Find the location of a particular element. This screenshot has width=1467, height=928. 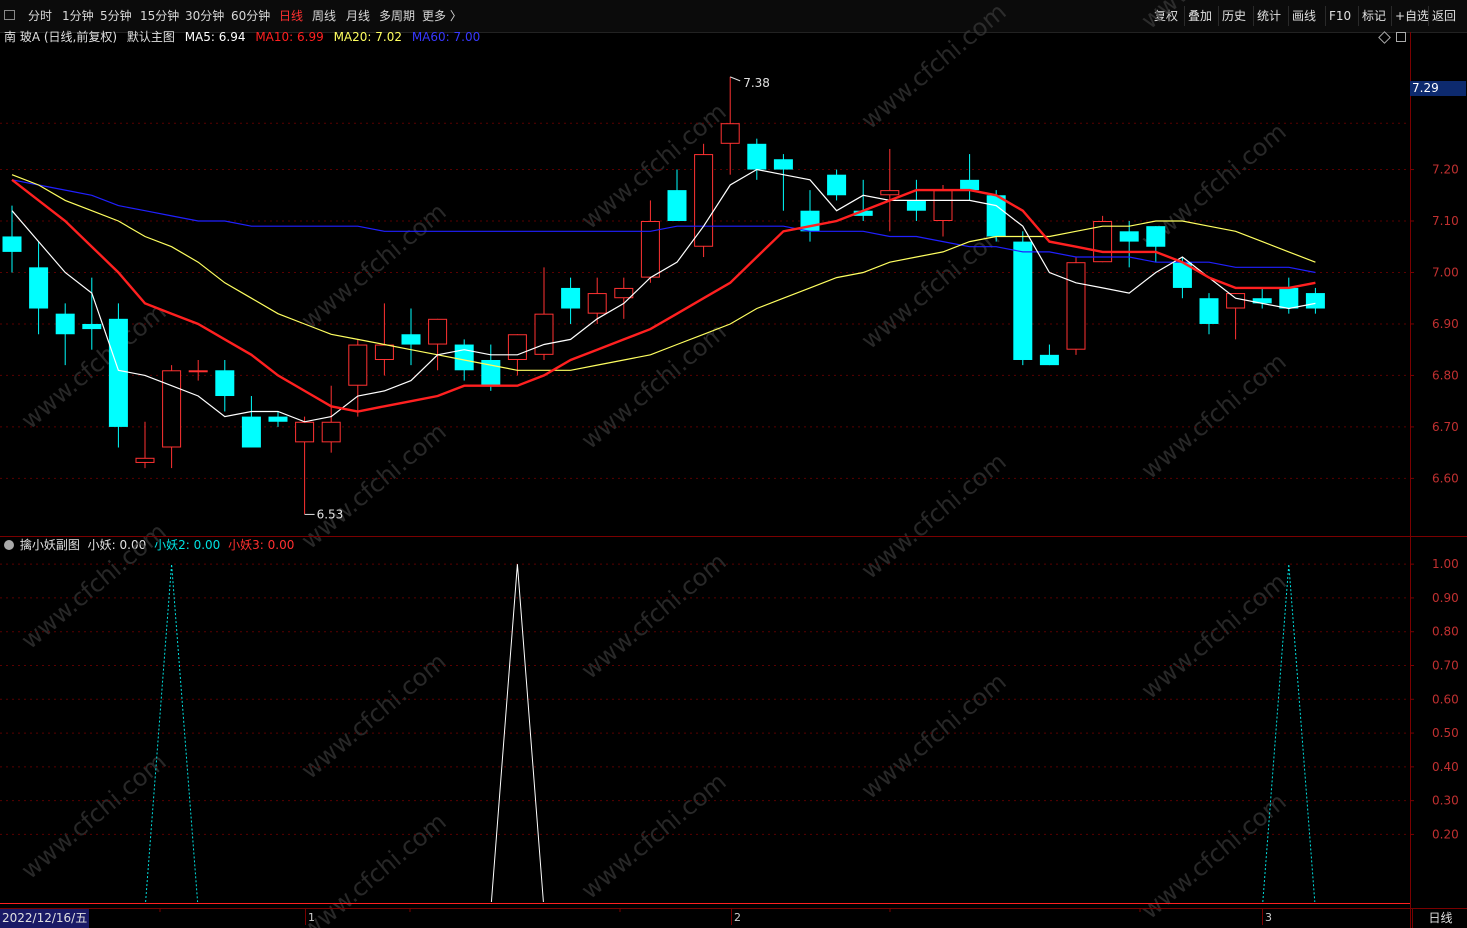

sub-tick-label: 0.30 is located at coordinates (1445, 801).